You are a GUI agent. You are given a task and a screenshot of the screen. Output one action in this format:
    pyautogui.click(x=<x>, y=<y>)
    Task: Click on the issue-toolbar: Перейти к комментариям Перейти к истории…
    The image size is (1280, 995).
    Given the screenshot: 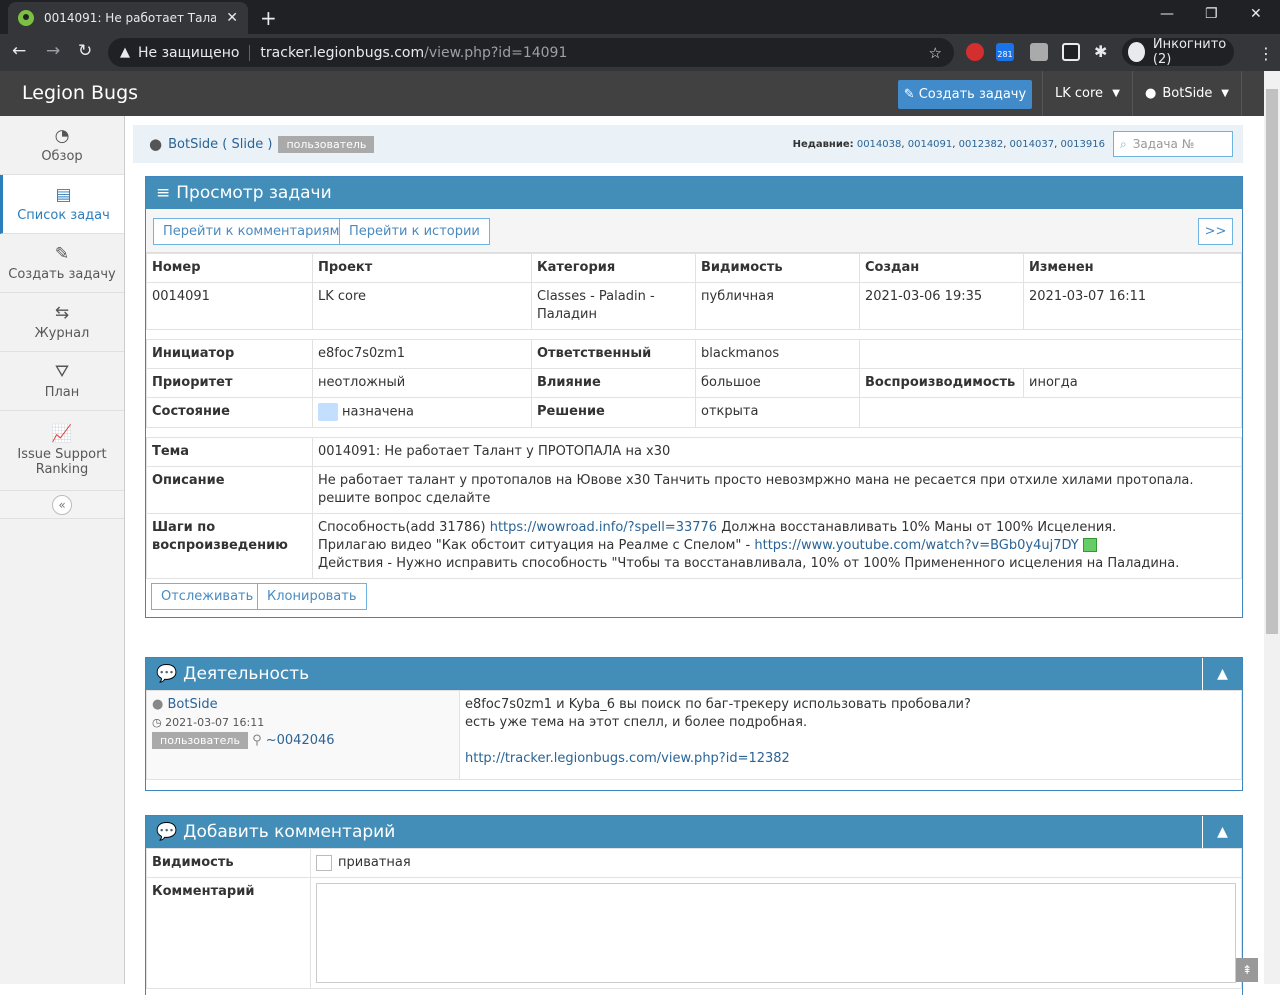 What is the action you would take?
    pyautogui.click(x=694, y=231)
    